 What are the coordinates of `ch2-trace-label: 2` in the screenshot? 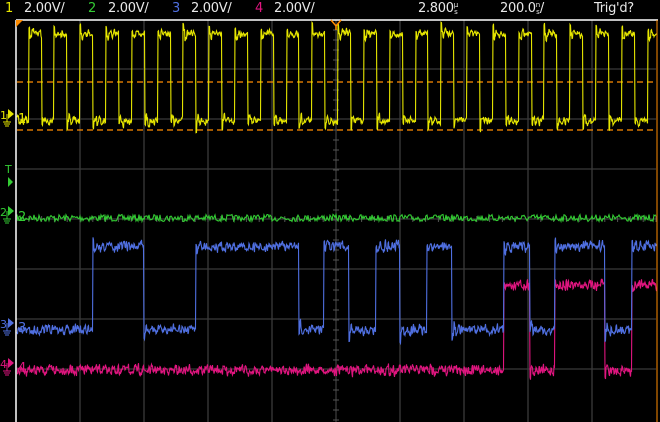 It's located at (22, 217).